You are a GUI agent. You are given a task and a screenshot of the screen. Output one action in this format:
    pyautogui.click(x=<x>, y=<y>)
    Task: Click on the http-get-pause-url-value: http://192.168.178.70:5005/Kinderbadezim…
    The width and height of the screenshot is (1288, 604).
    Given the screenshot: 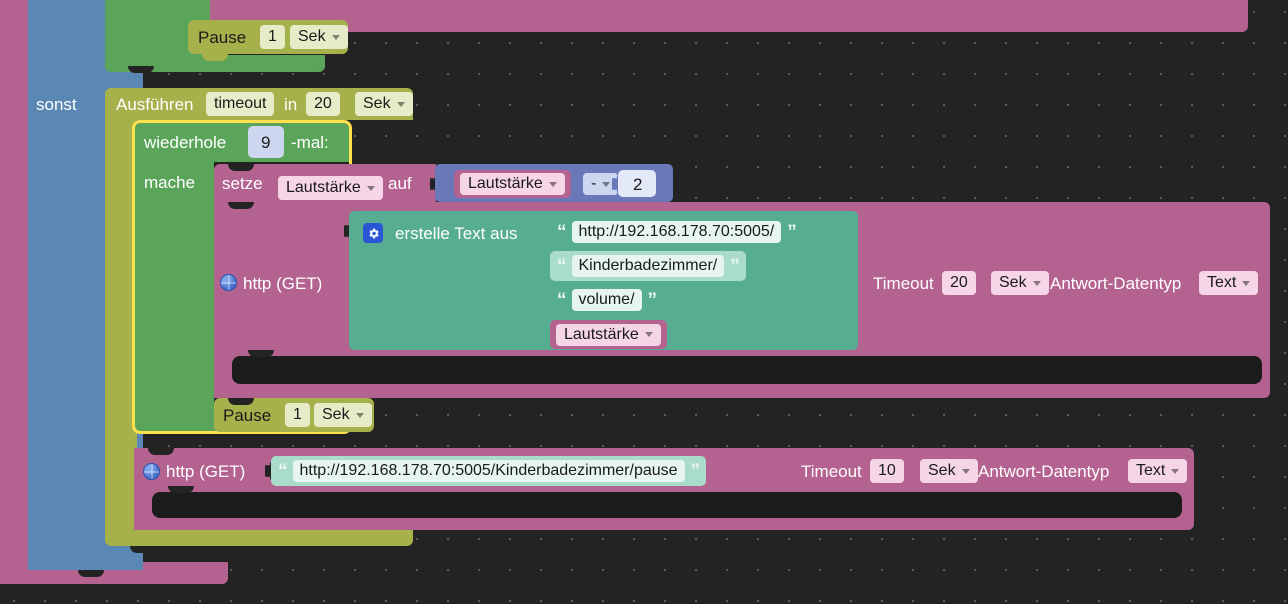 What is the action you would take?
    pyautogui.click(x=488, y=471)
    